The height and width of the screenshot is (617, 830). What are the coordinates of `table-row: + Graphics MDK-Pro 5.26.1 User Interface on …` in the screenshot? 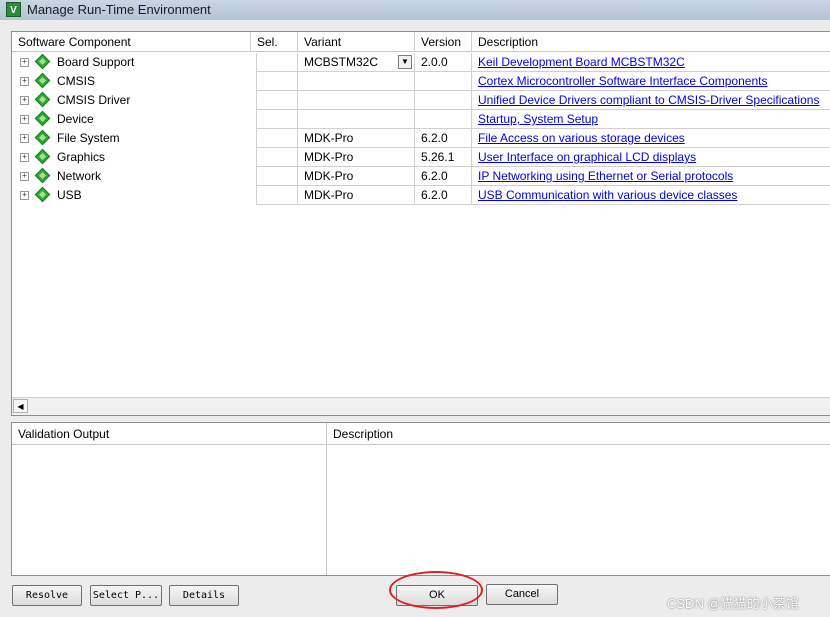 It's located at (421, 157).